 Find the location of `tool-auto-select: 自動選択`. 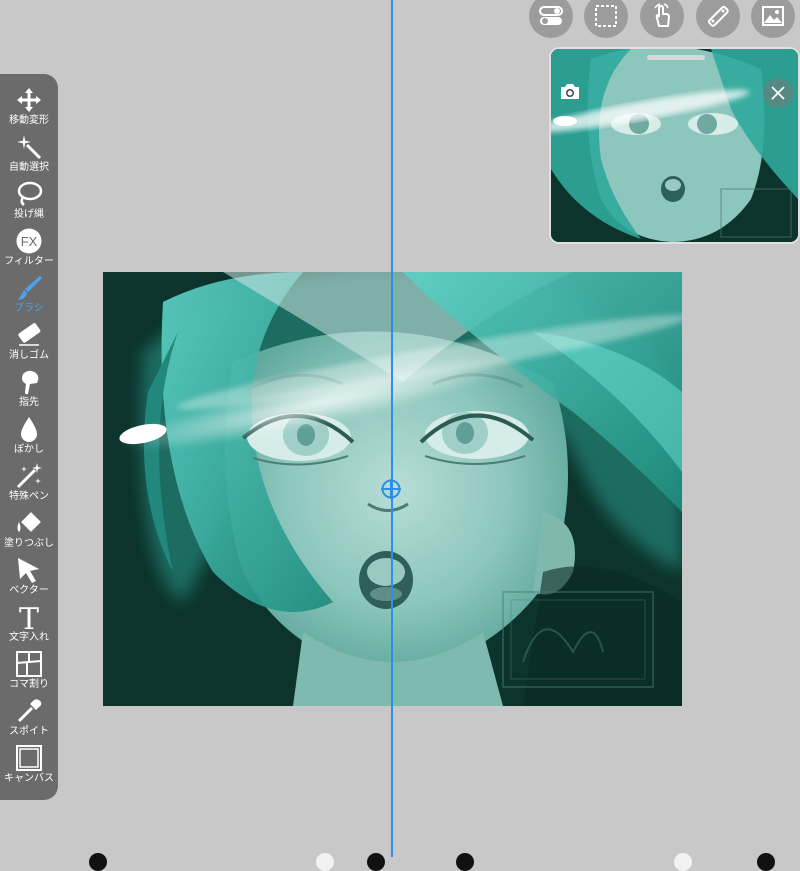

tool-auto-select: 自動選択 is located at coordinates (29, 156).